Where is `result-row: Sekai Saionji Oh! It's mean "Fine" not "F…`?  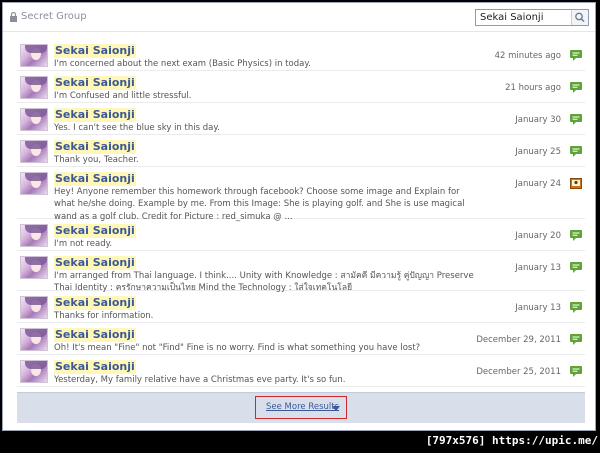 result-row: Sekai Saionji Oh! It's mean "Fine" not "F… is located at coordinates (301, 339).